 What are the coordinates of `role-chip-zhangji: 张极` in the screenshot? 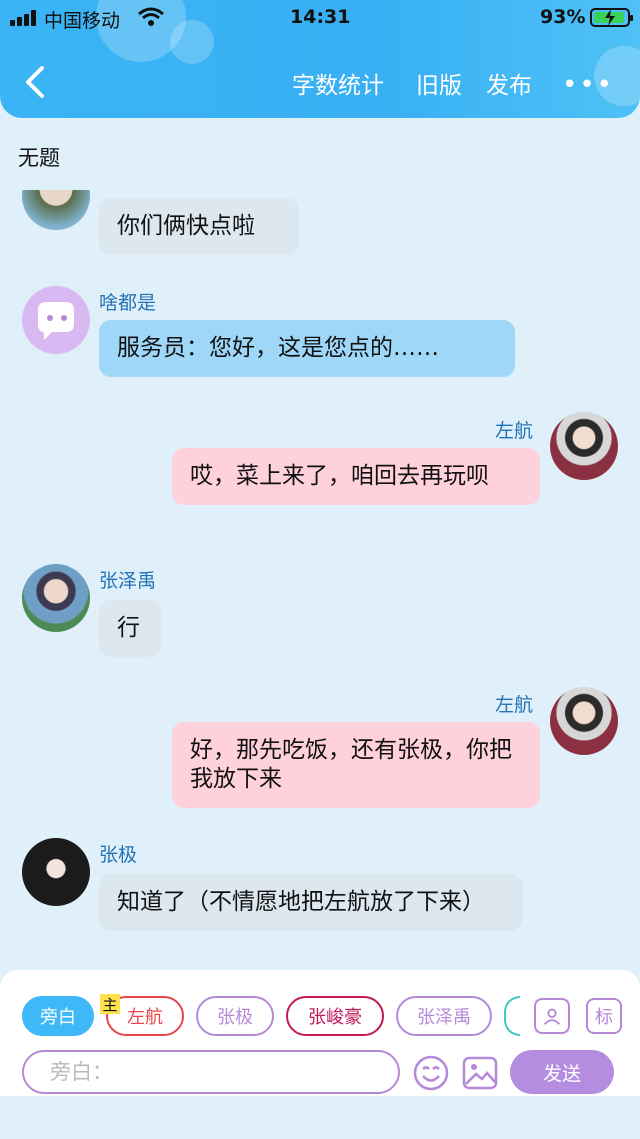 It's located at (235, 1016).